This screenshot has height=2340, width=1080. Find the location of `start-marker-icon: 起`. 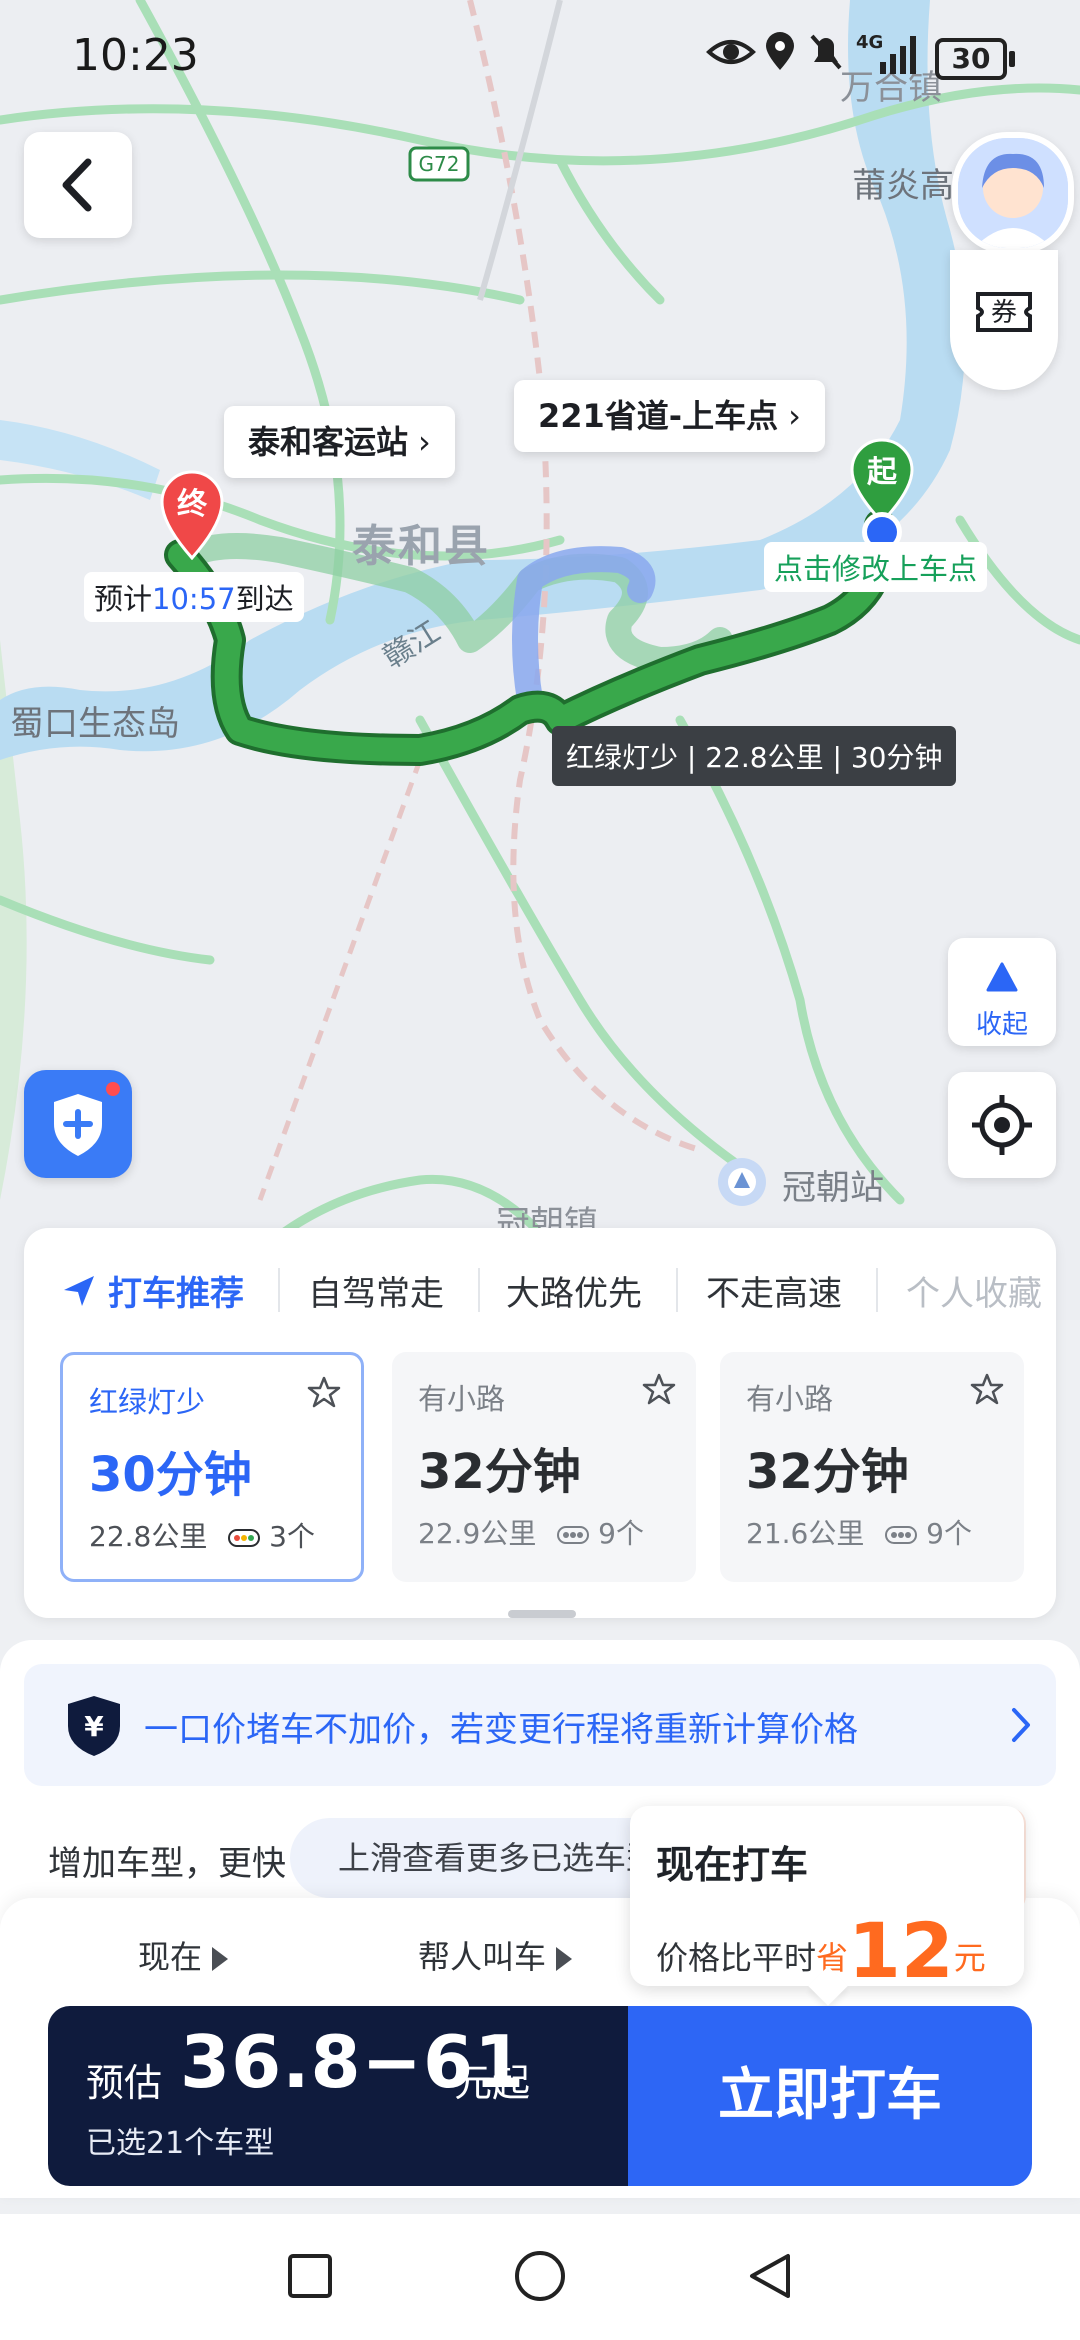

start-marker-icon: 起 is located at coordinates (882, 495).